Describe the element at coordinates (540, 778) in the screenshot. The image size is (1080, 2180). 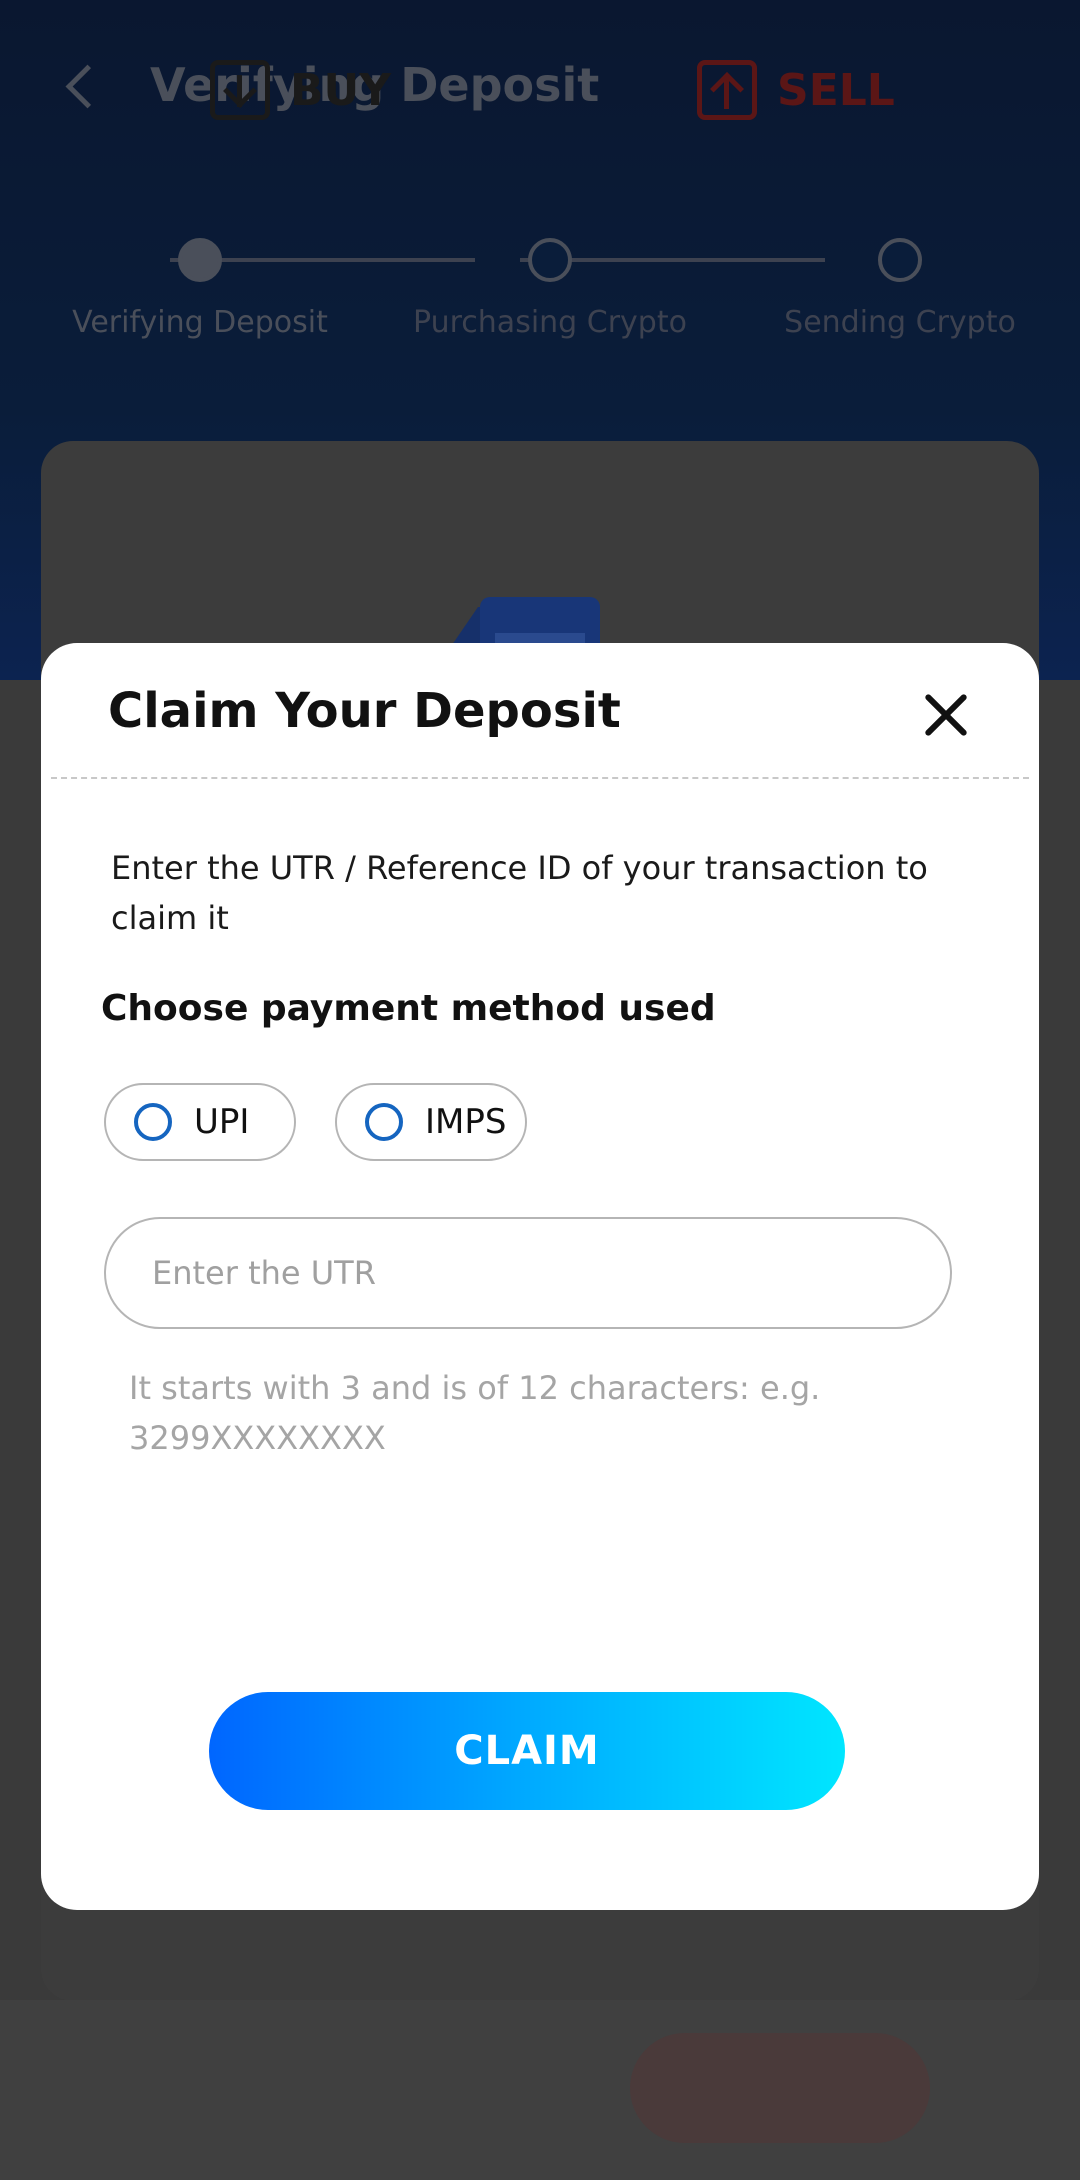
I see `modal-divider` at that location.